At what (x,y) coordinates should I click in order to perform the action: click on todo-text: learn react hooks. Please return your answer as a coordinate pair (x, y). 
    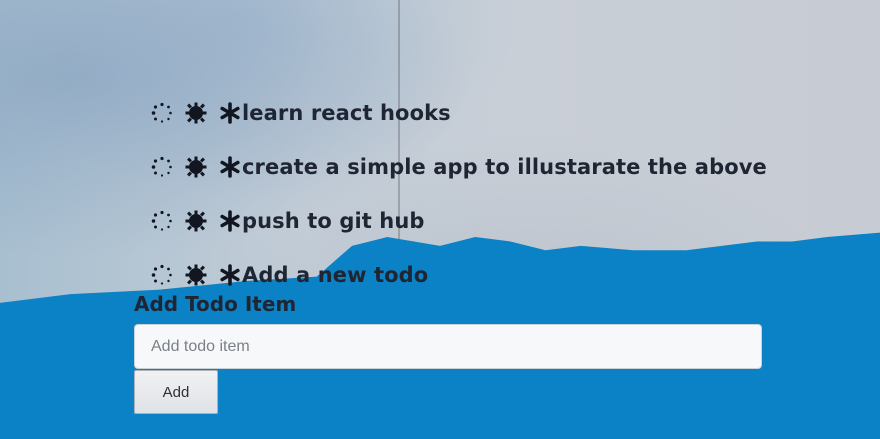
    Looking at the image, I should click on (346, 113).